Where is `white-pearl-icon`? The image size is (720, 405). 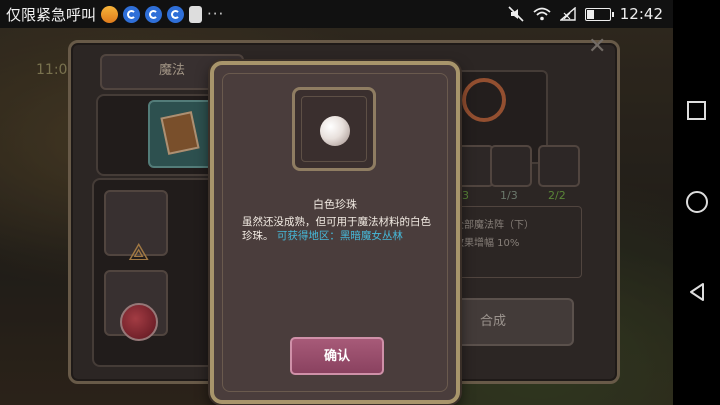
white-pearl-icon is located at coordinates (335, 131).